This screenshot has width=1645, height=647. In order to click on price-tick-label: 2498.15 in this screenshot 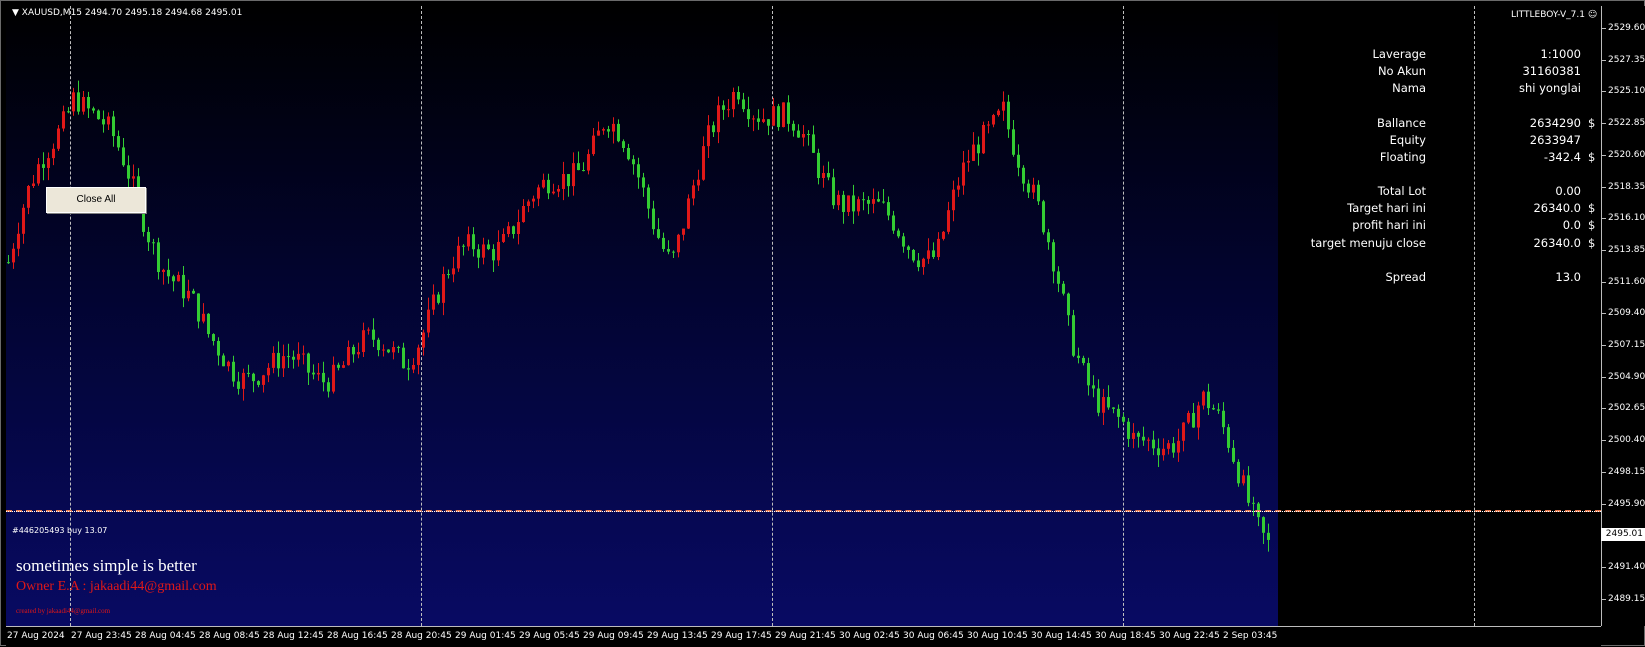, I will do `click(1626, 471)`.